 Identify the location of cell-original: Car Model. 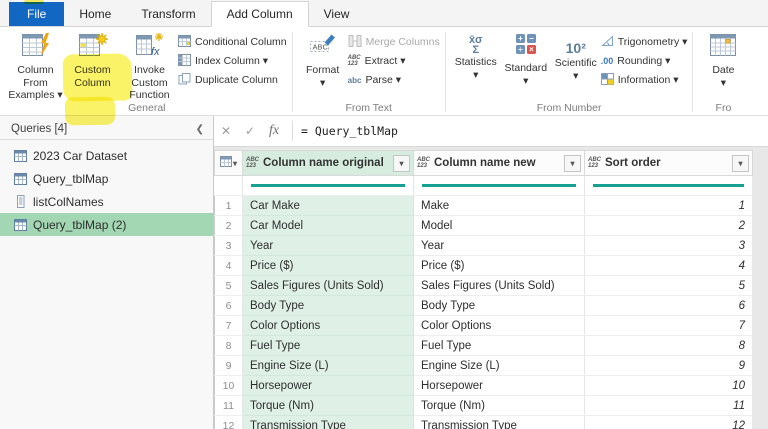
(328, 225).